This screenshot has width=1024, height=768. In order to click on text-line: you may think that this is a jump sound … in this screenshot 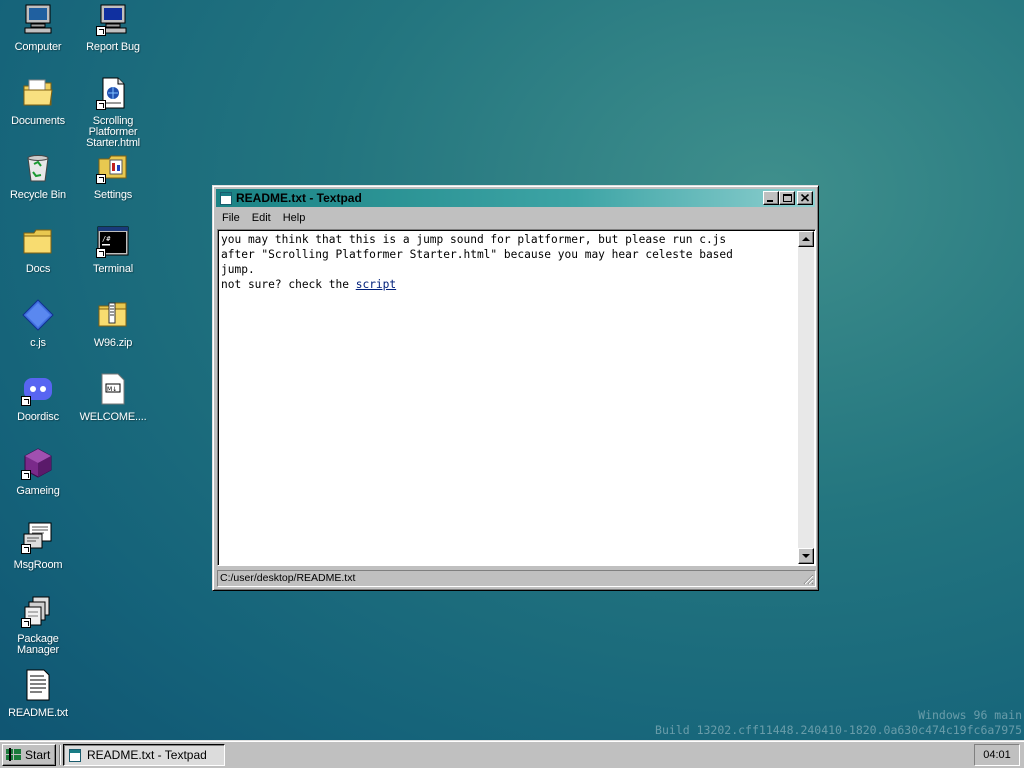, I will do `click(474, 239)`.